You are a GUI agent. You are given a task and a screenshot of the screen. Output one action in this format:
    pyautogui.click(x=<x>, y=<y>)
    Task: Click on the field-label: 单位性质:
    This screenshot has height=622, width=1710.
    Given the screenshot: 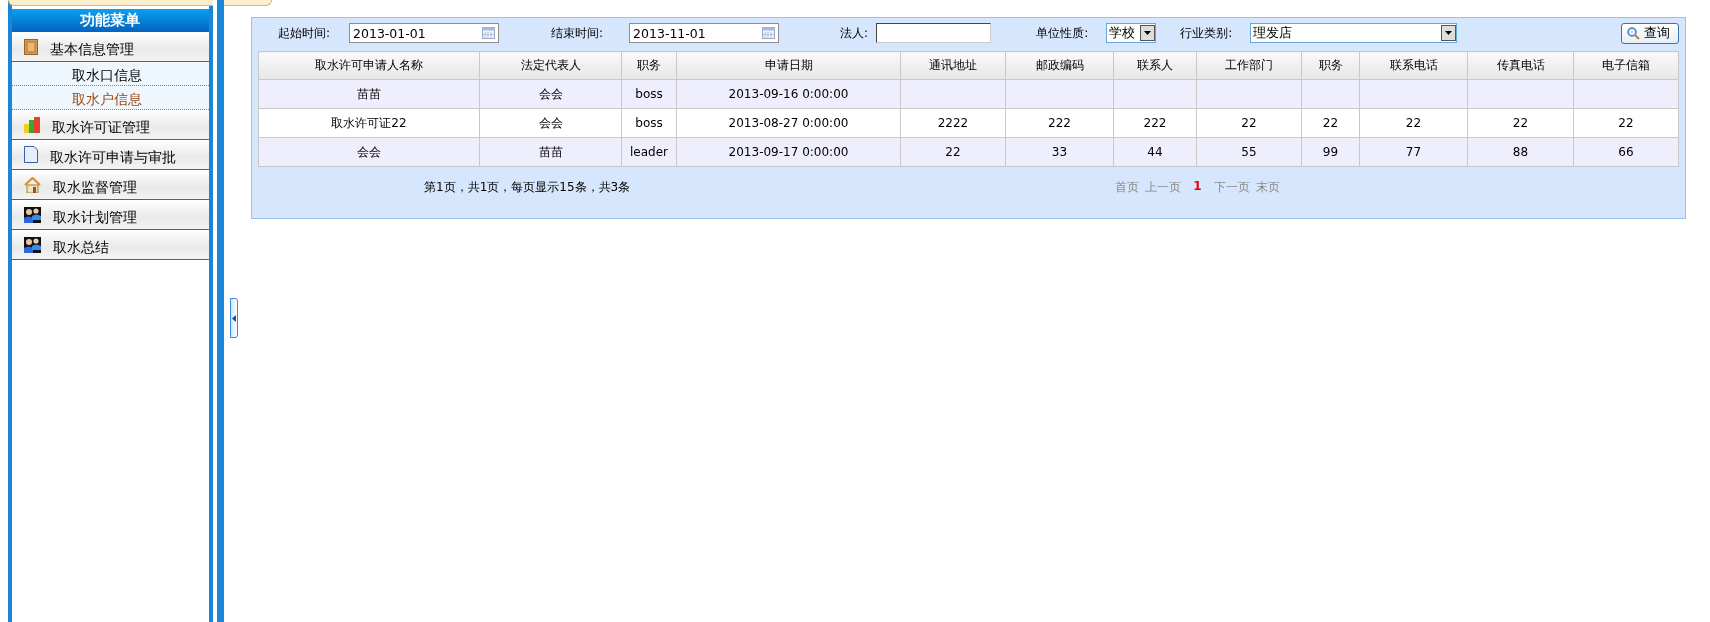 What is the action you would take?
    pyautogui.click(x=1062, y=33)
    